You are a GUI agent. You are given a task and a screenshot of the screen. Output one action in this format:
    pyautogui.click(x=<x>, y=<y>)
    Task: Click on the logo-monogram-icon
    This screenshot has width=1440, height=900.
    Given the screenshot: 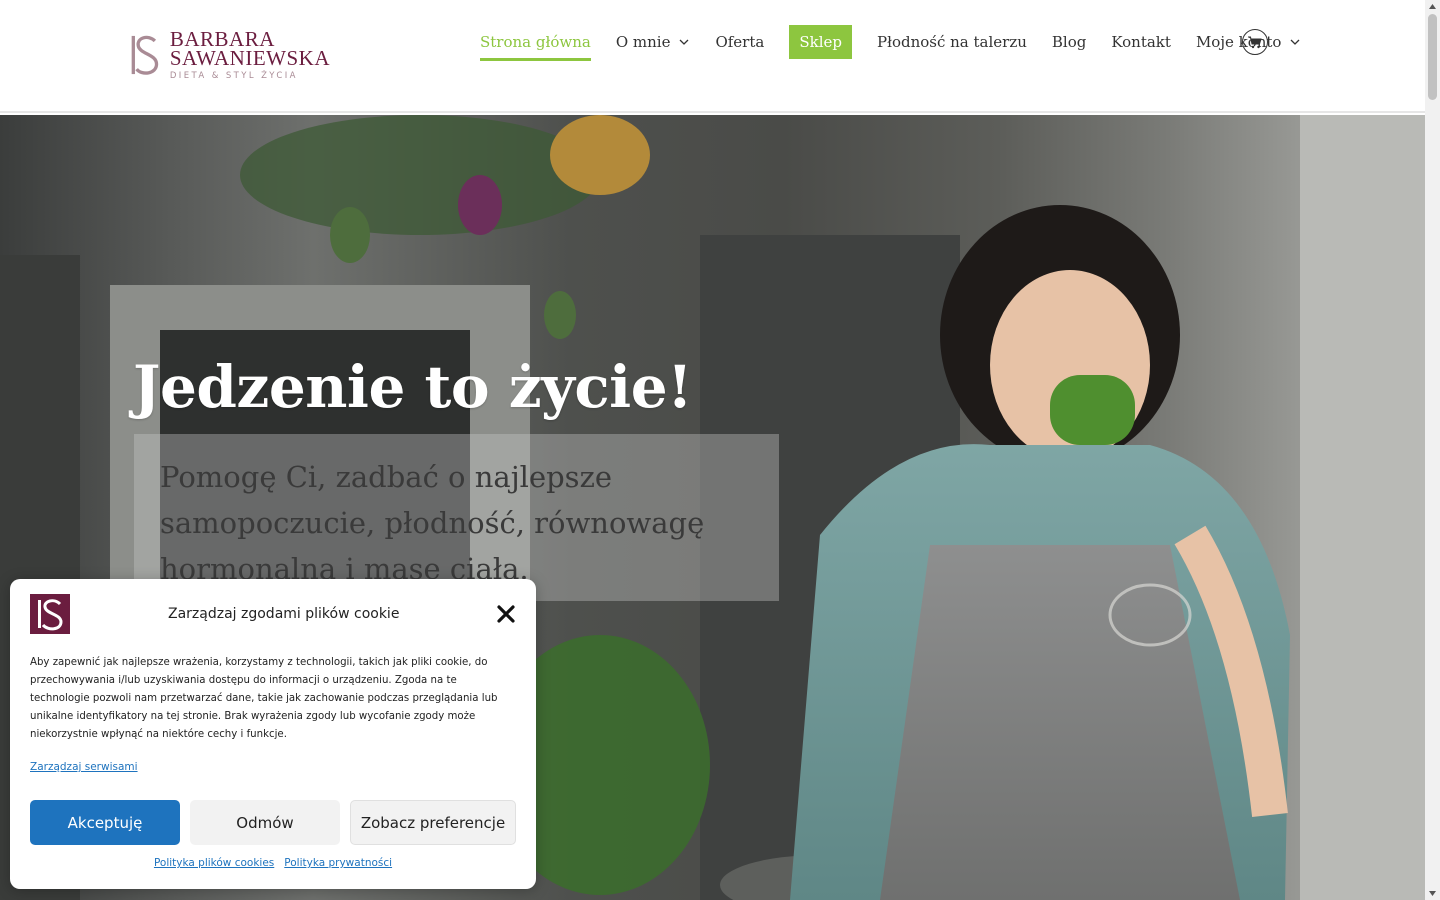 What is the action you would take?
    pyautogui.click(x=145, y=55)
    